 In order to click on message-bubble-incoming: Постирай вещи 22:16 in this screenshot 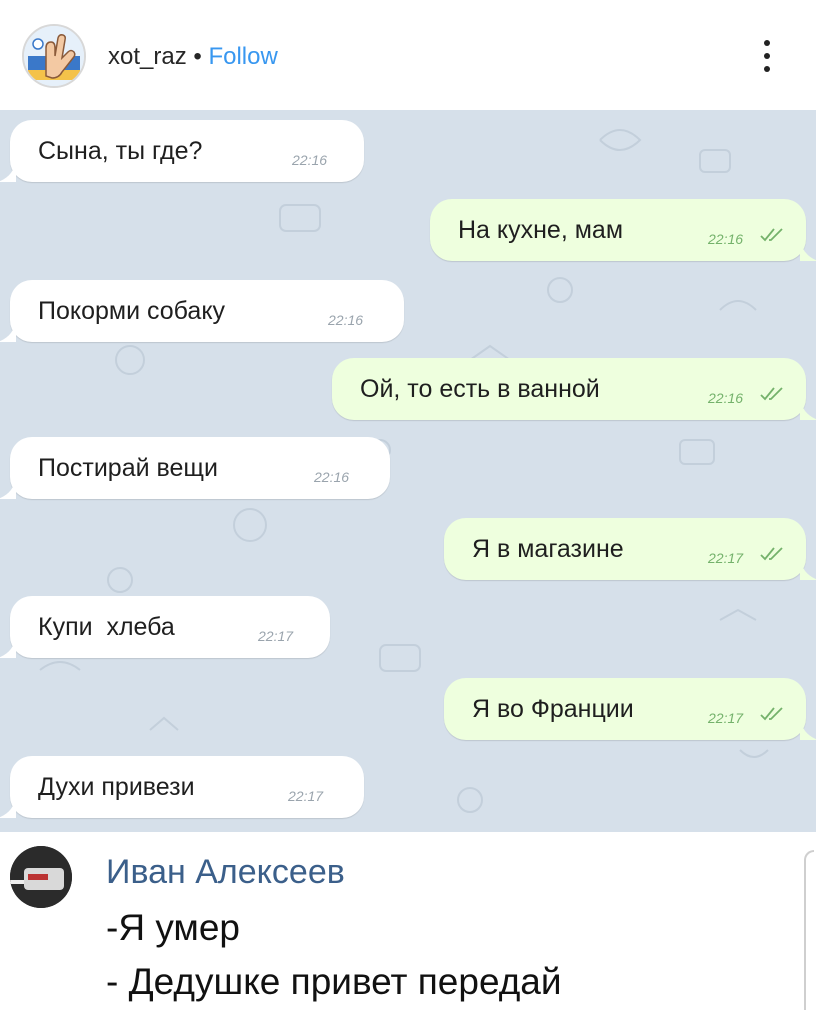, I will do `click(195, 468)`.